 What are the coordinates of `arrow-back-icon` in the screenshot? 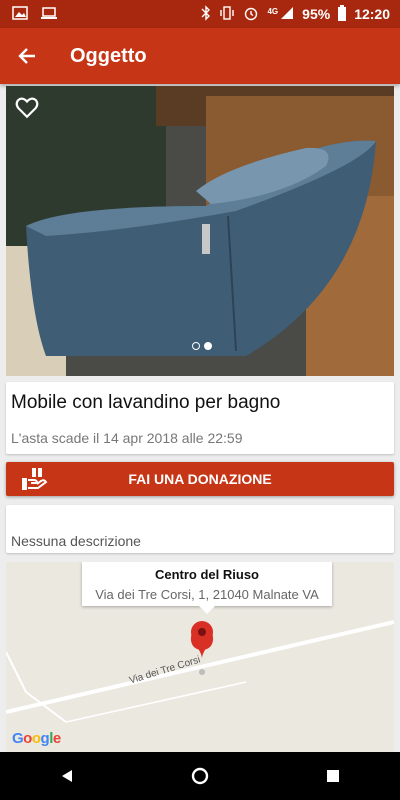 It's located at (26, 56).